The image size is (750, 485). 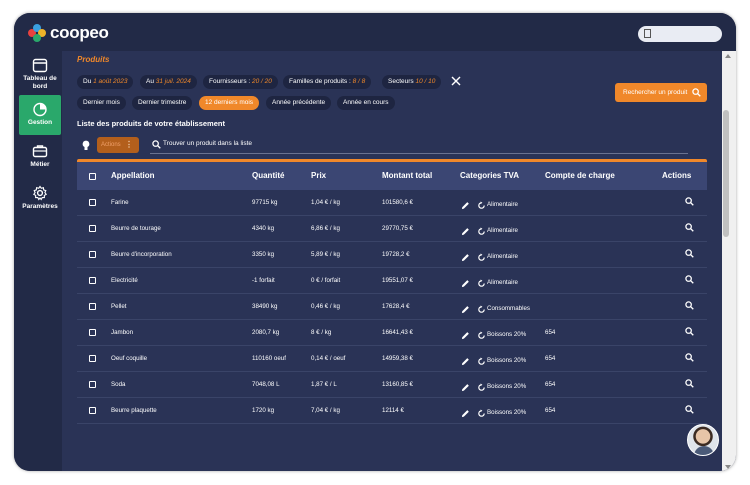 I want to click on sidebar-item-label: Tableau de bord, so click(x=40, y=82).